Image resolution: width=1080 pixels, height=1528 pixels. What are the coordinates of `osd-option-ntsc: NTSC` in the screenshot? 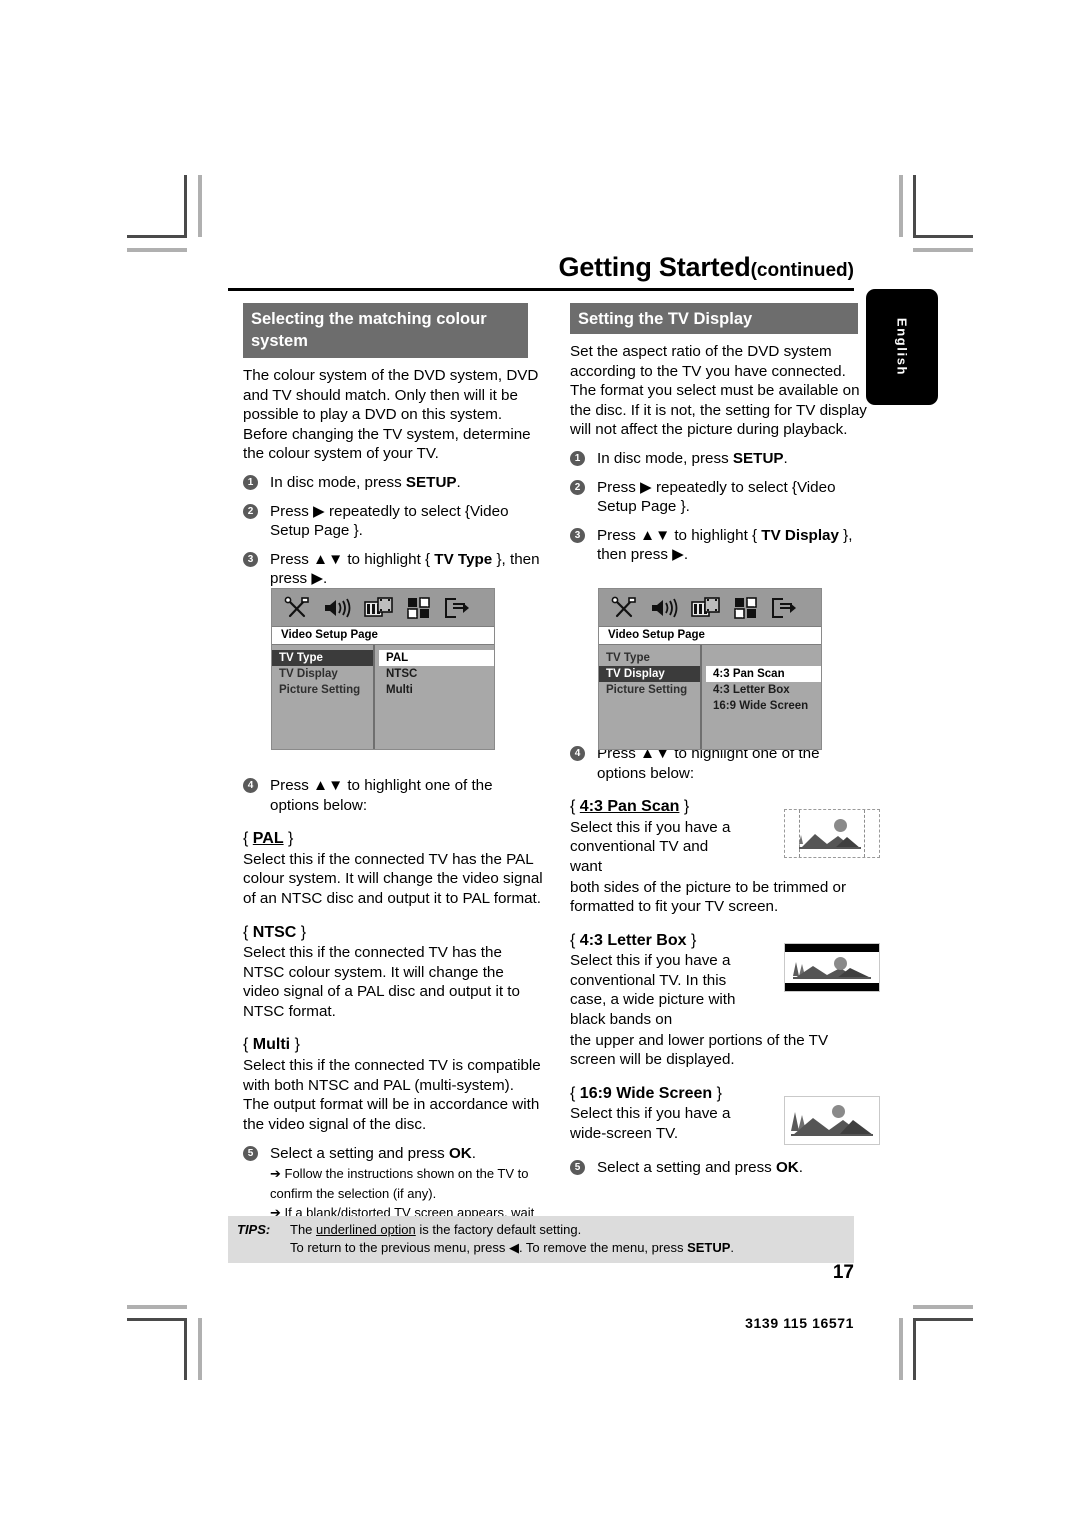 It's located at (436, 674).